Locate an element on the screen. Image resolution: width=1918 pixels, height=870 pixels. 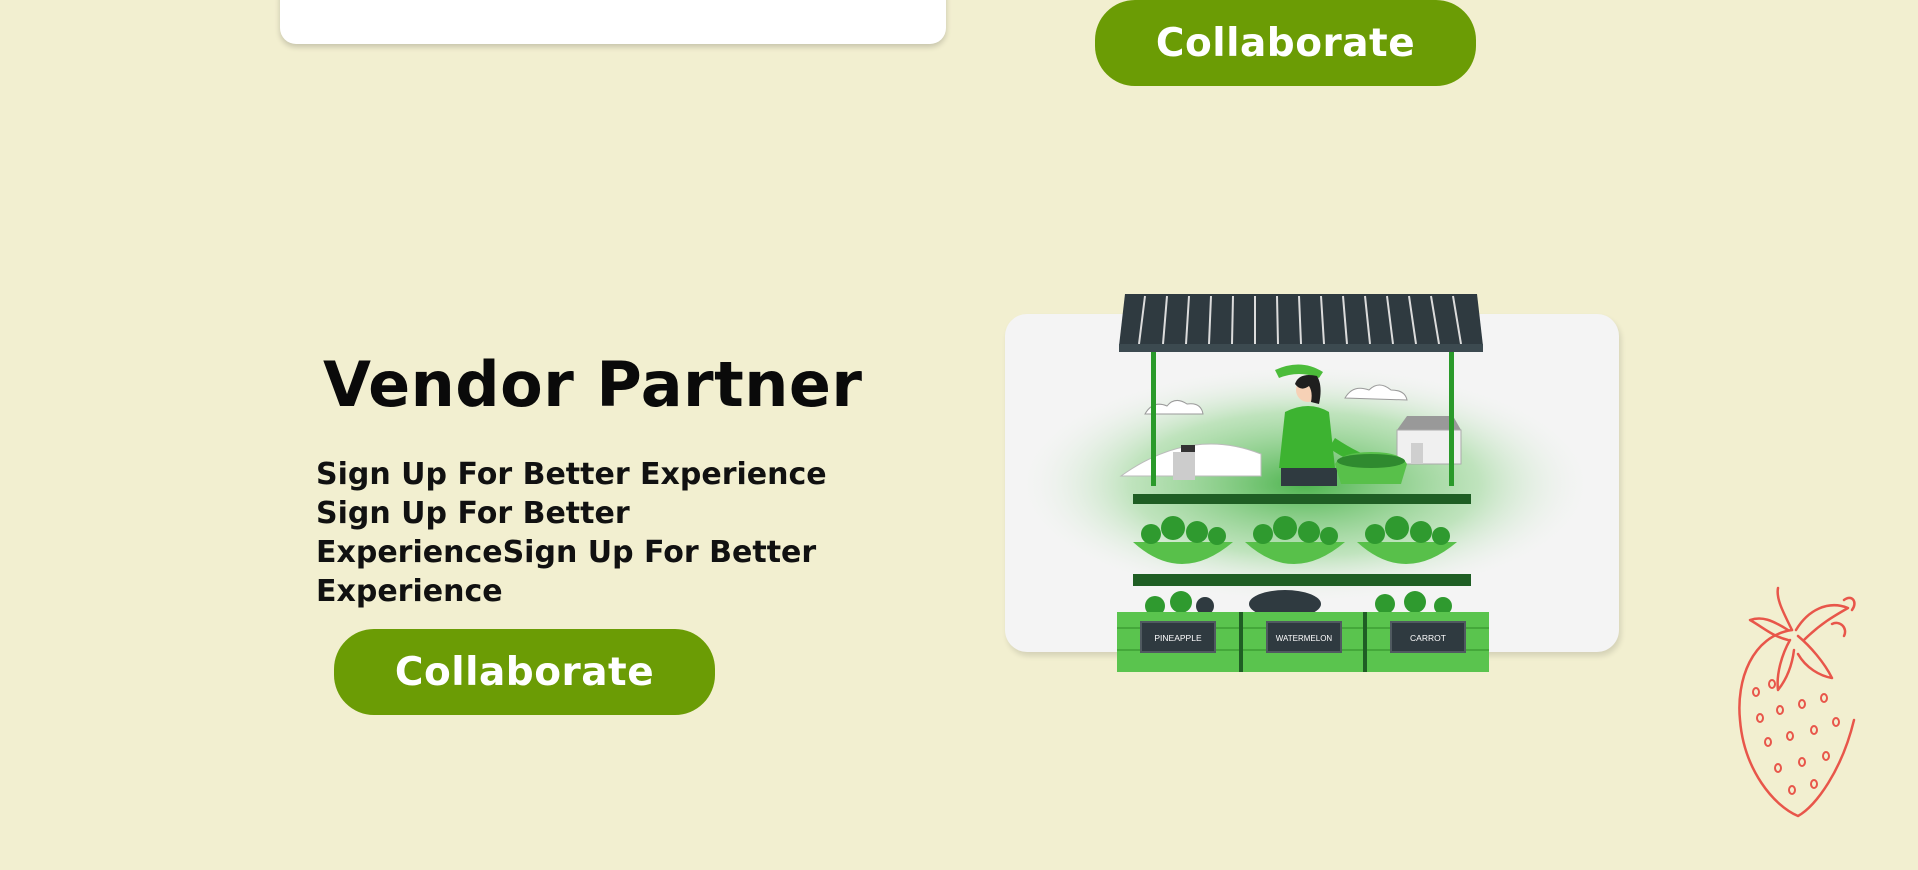
page-title: Vendor Partner is located at coordinates (593, 384).